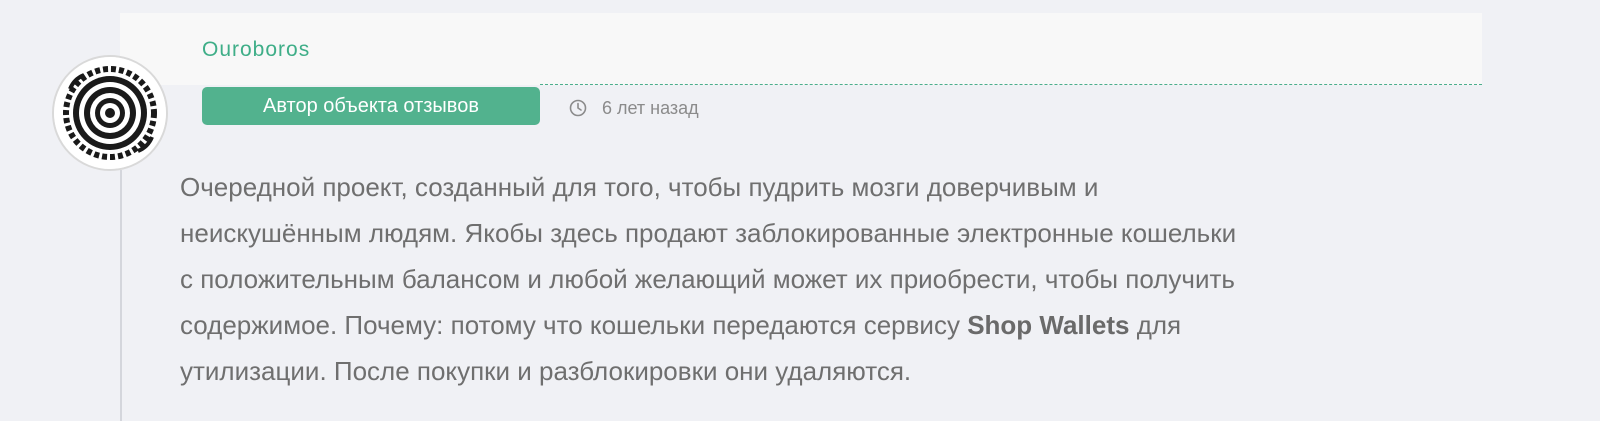 The width and height of the screenshot is (1600, 421). Describe the element at coordinates (650, 107) in the screenshot. I see `time-ago: 6 лет назад` at that location.